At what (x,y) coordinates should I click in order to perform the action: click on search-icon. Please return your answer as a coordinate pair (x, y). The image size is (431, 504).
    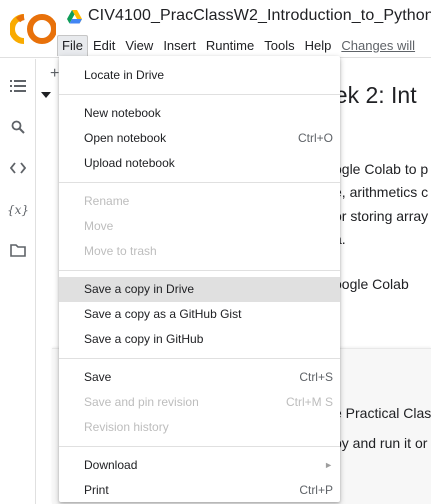
    Looking at the image, I should click on (18, 127).